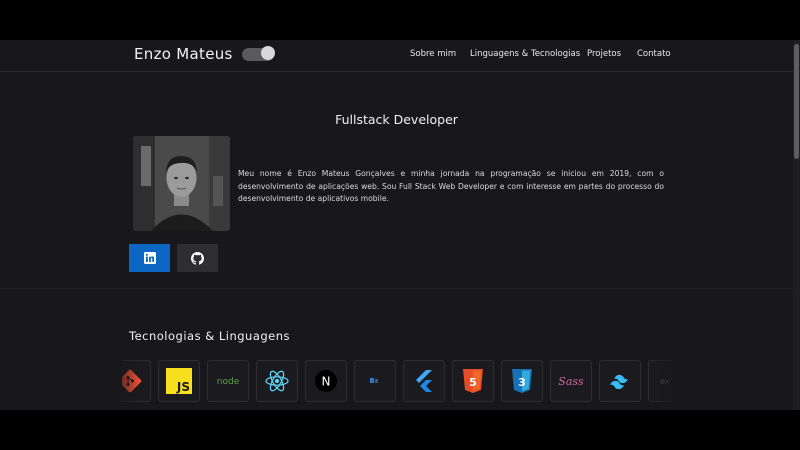  I want to click on technologies-title: Tecnologias & Linguagens, so click(210, 336).